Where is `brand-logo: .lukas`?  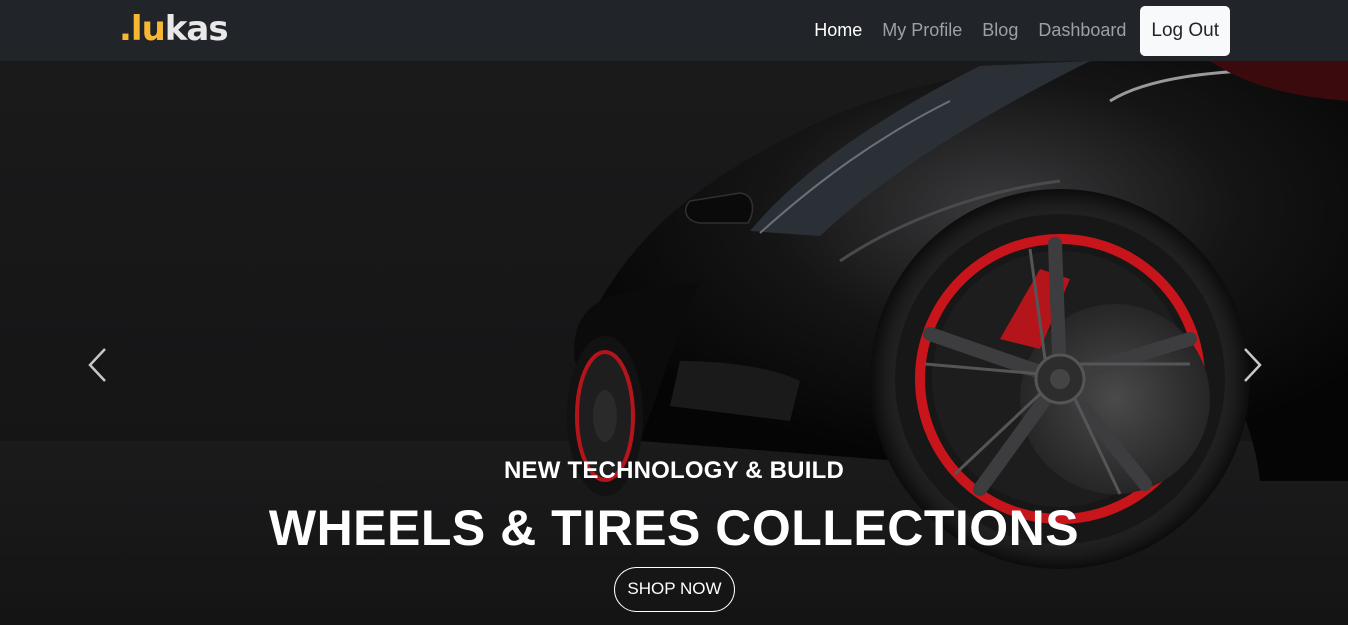 brand-logo: .lukas is located at coordinates (174, 29).